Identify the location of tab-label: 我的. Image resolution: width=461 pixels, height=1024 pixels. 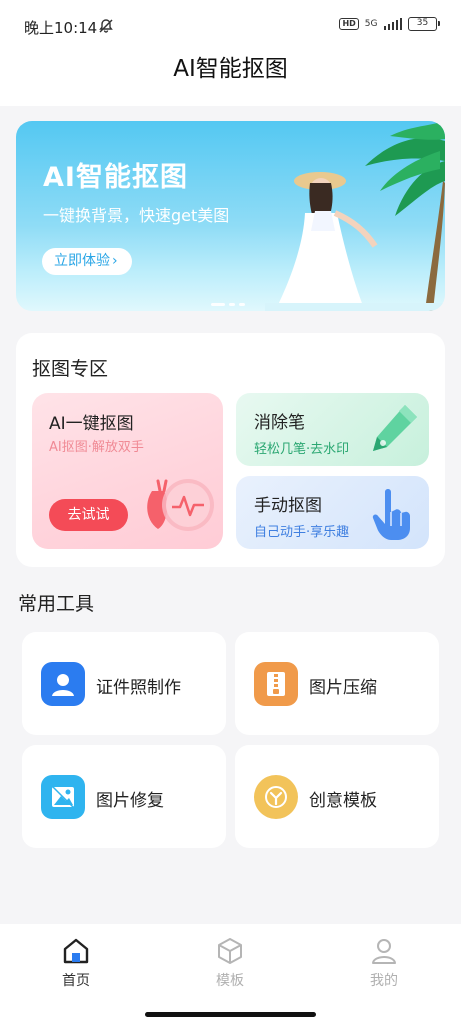
(384, 981).